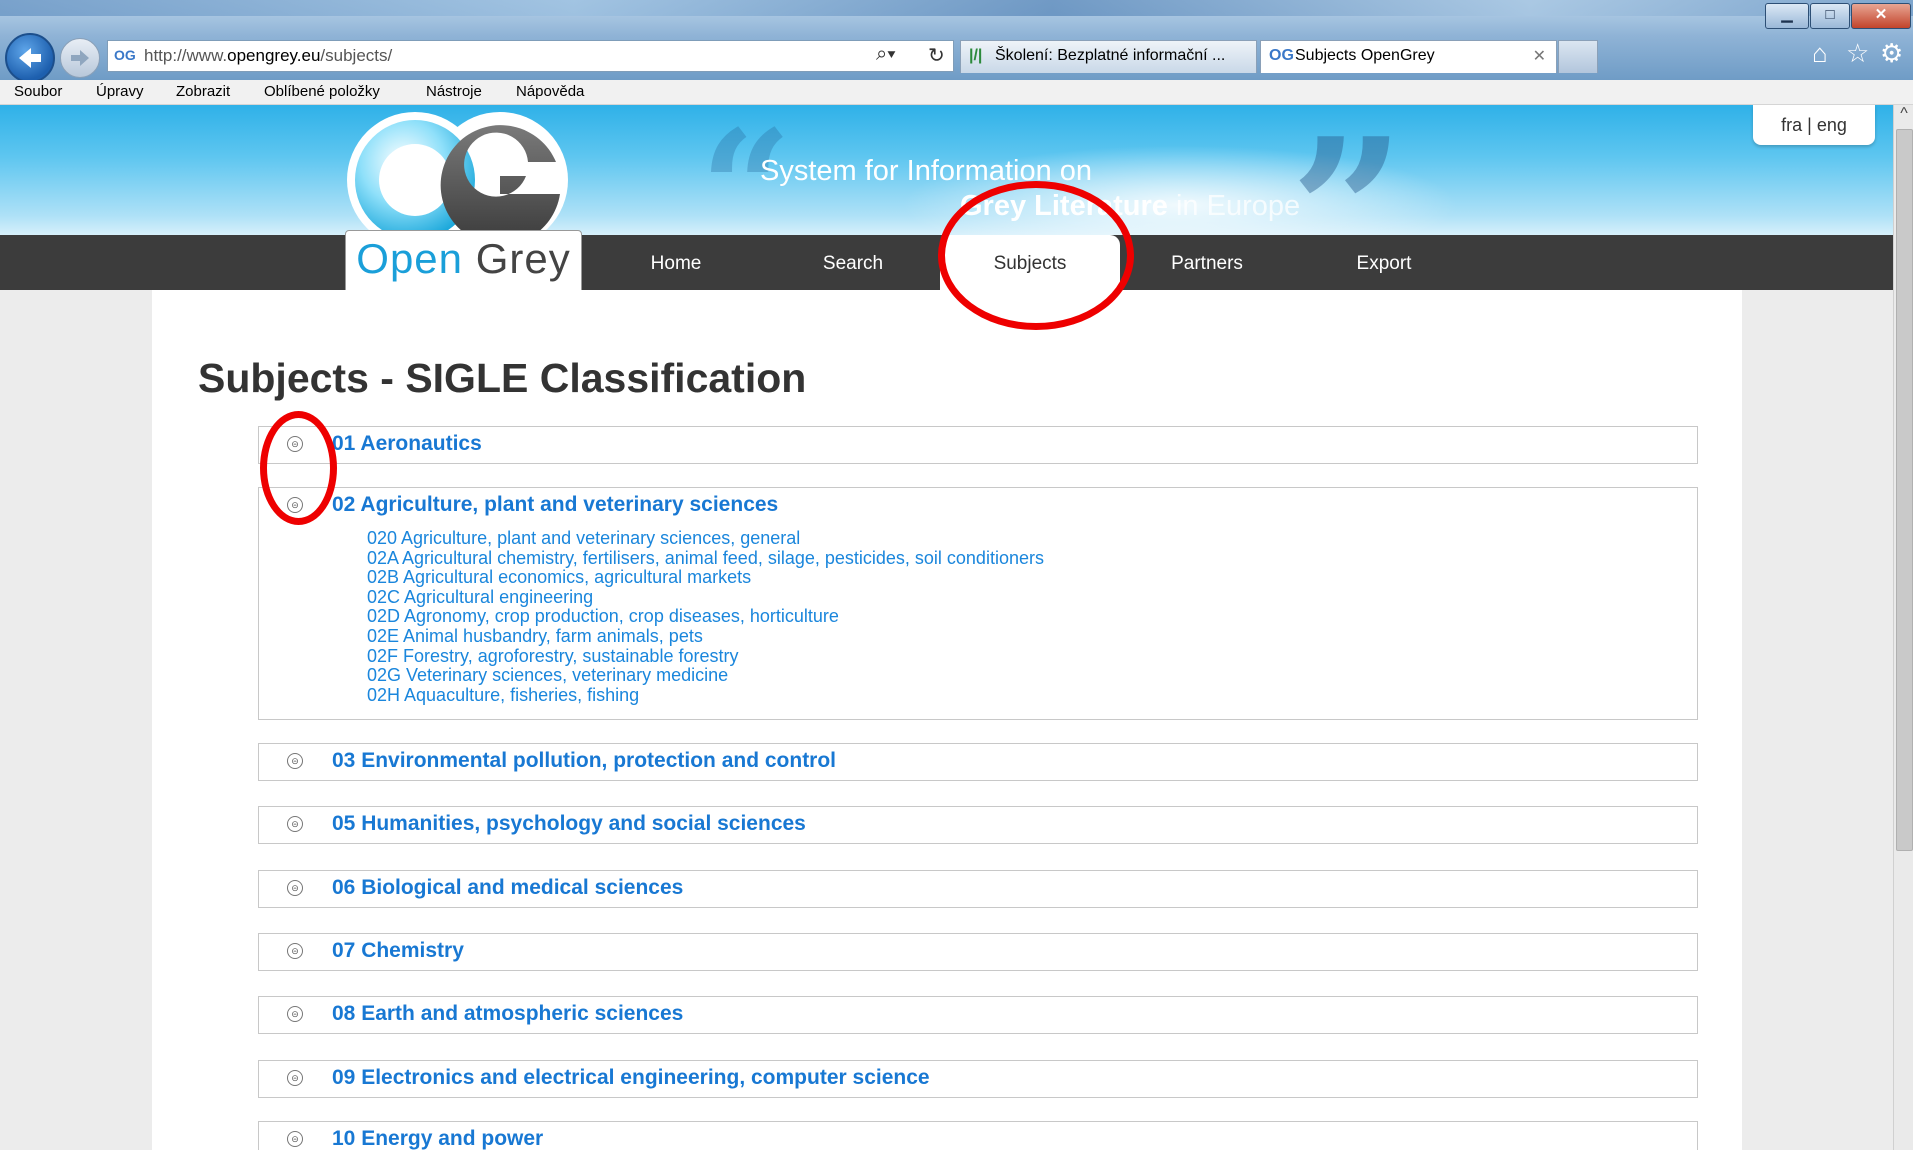 Image resolution: width=1913 pixels, height=1150 pixels. Describe the element at coordinates (705, 695) in the screenshot. I see `subcategory-link: 02H Aquaculture, fisheries, fishing` at that location.